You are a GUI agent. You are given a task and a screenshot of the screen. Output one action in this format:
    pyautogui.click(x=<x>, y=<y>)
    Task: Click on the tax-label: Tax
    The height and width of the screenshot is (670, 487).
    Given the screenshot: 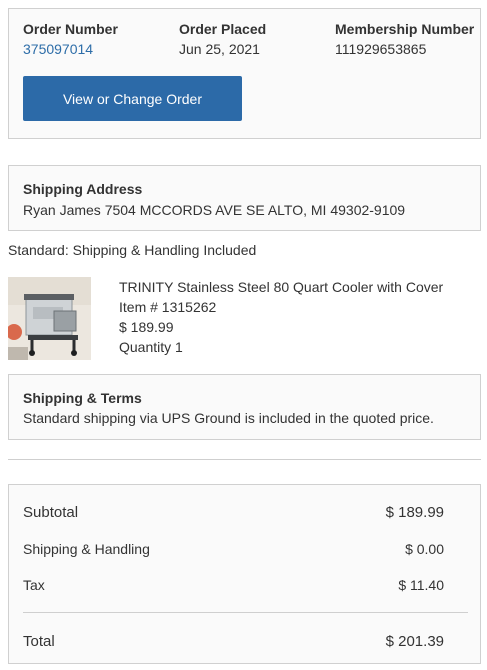 What is the action you would take?
    pyautogui.click(x=34, y=585)
    